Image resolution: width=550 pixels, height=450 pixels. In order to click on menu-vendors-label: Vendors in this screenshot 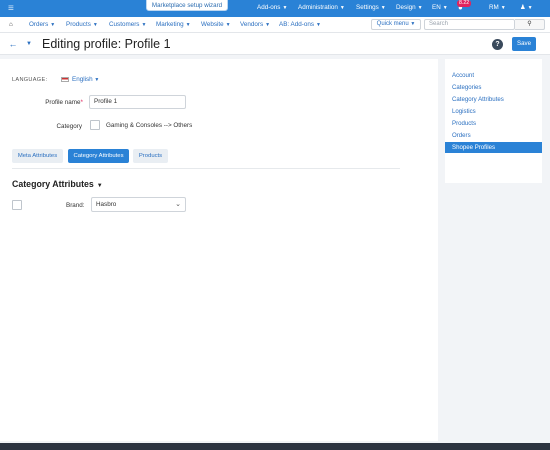, I will do `click(252, 24)`.